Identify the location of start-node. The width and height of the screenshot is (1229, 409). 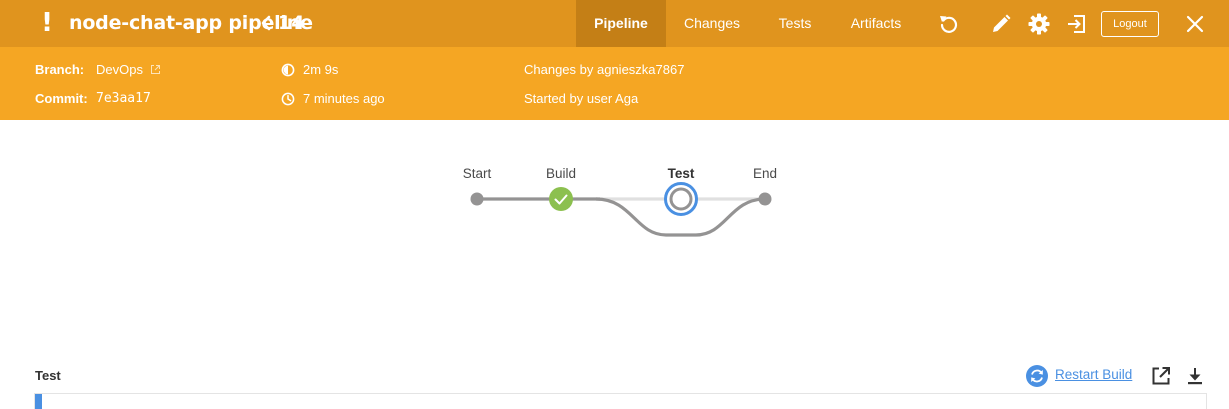
(477, 199).